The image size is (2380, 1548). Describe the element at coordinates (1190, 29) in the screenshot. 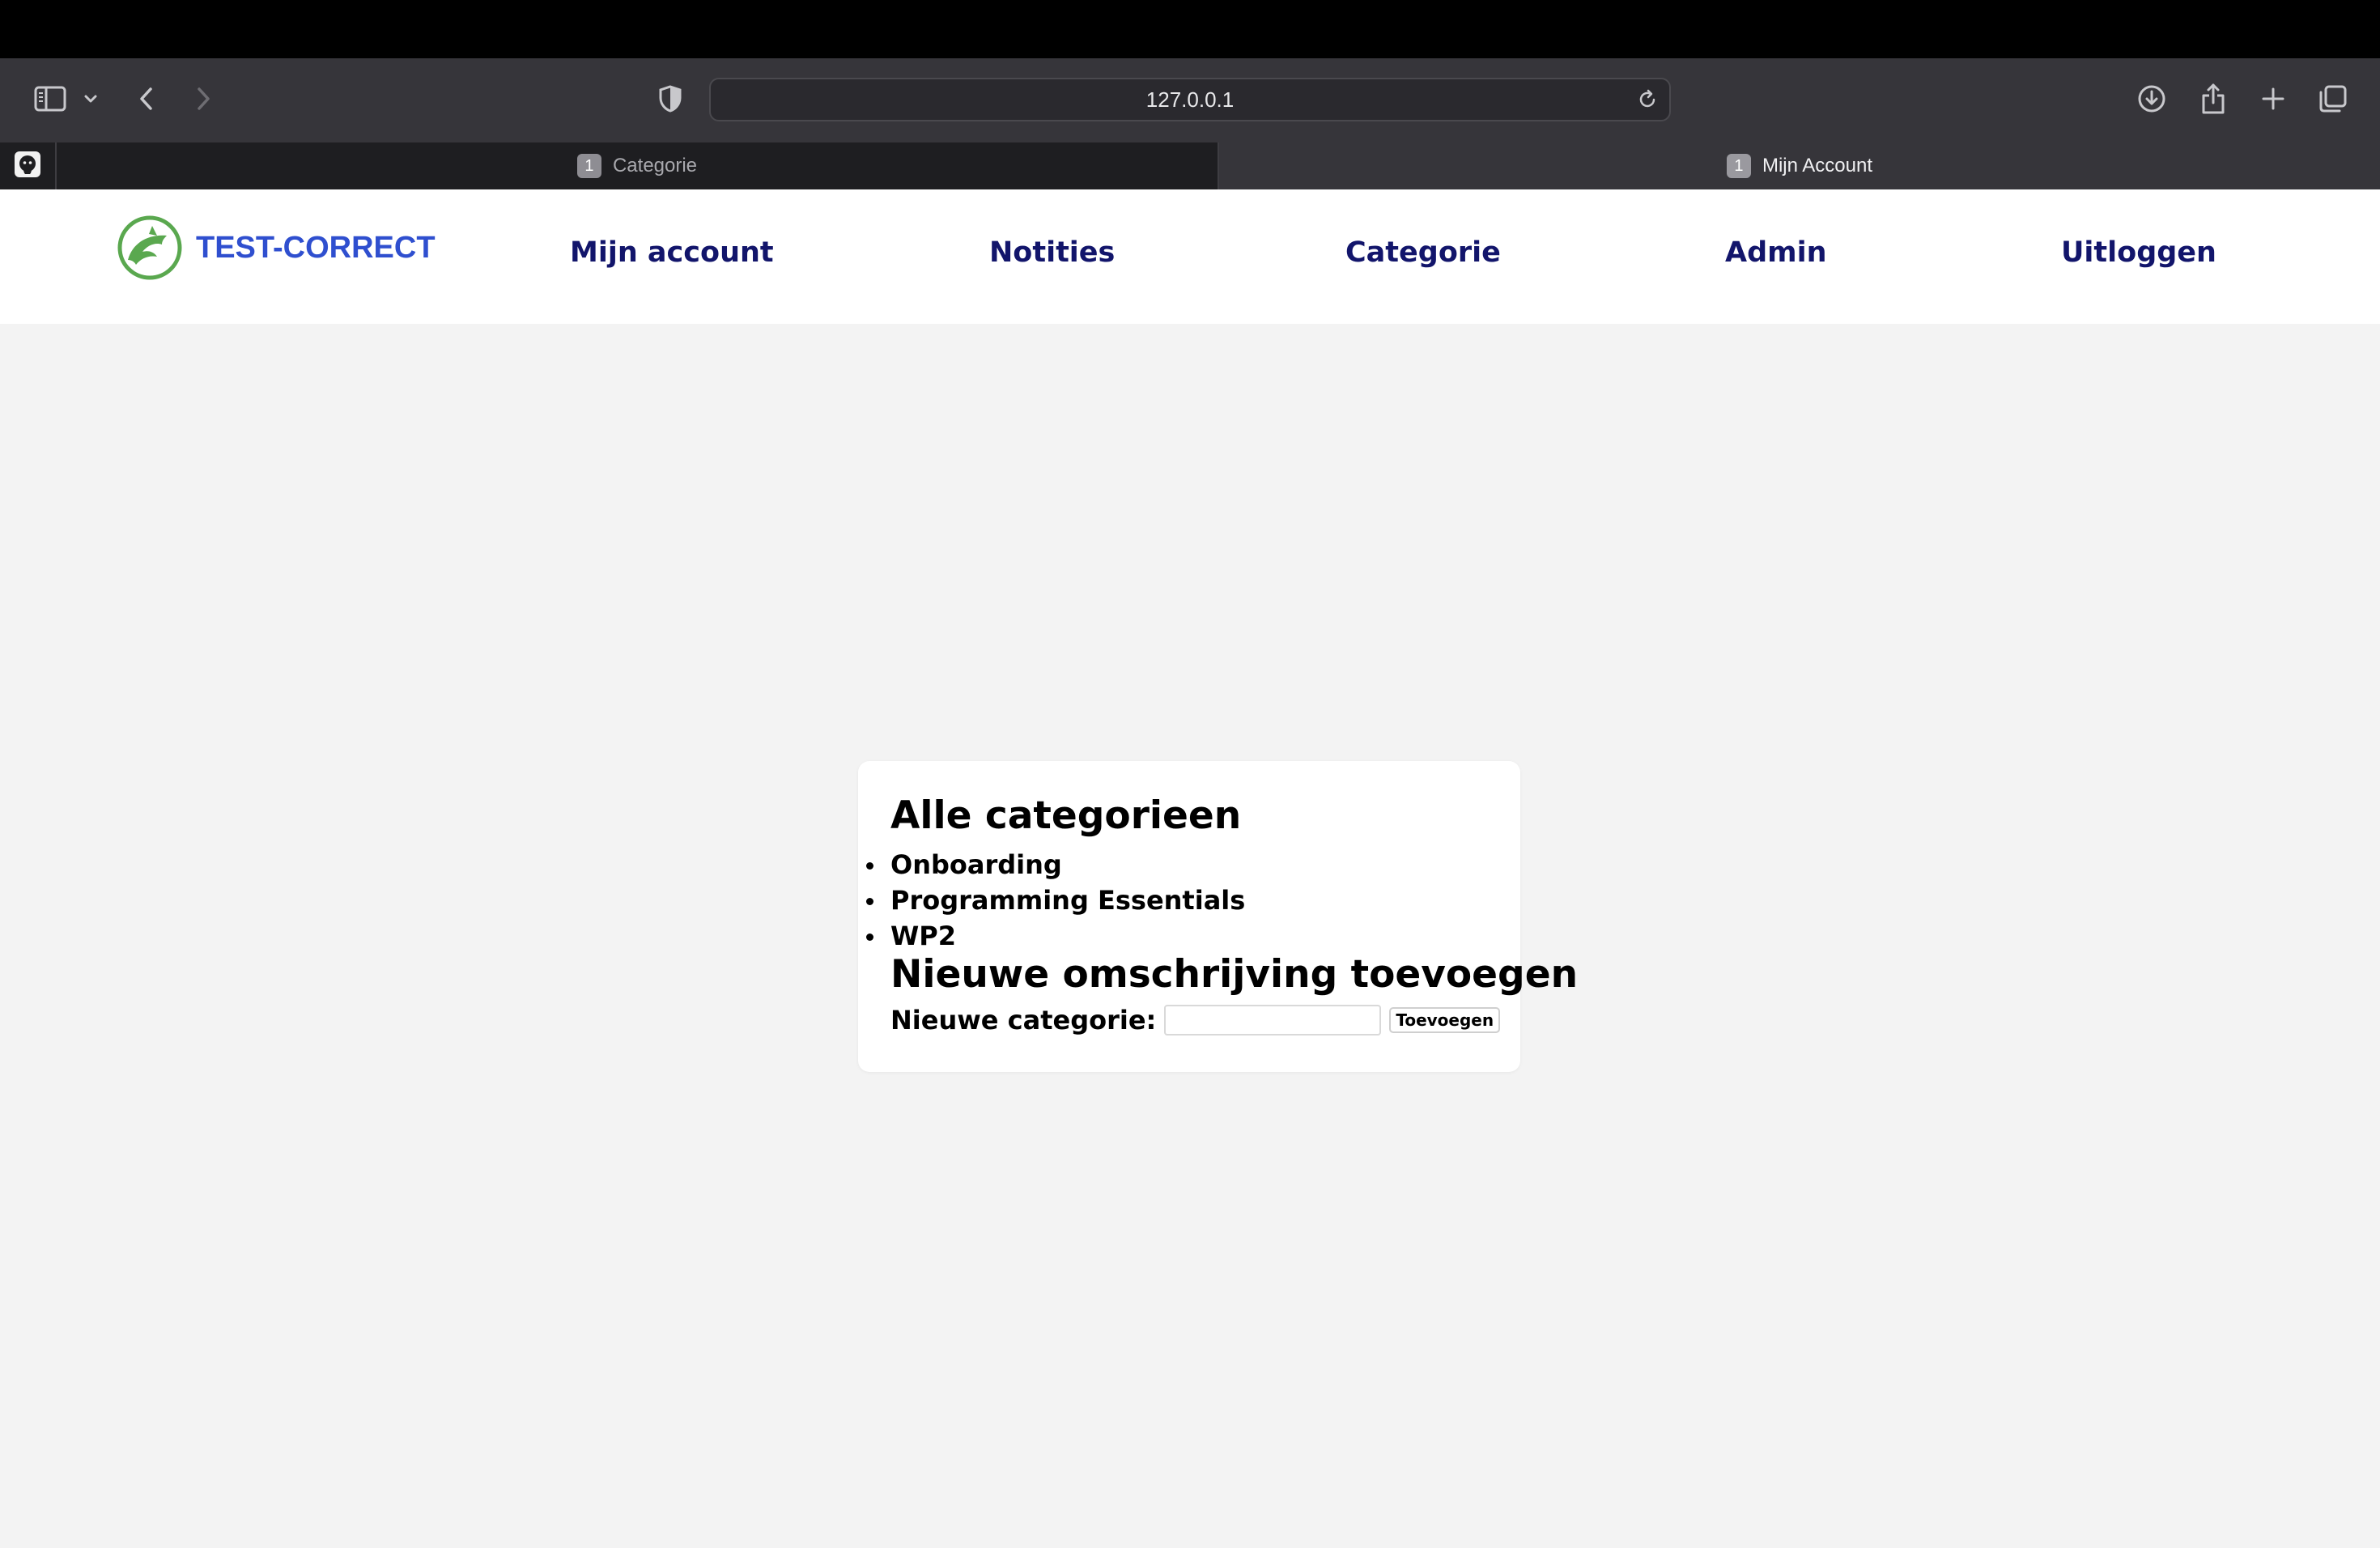

I see `menu-bar` at that location.